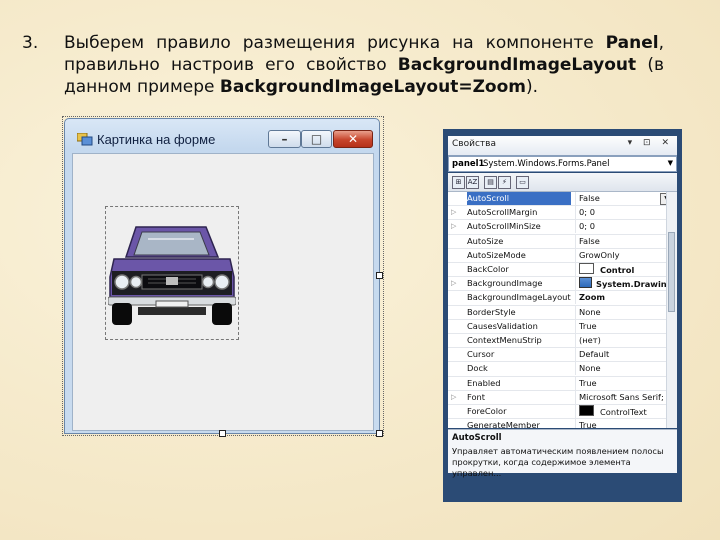 The height and width of the screenshot is (540, 720). I want to click on properties-titlebar: Свойства ▾ ⊡ ✕, so click(562, 146).